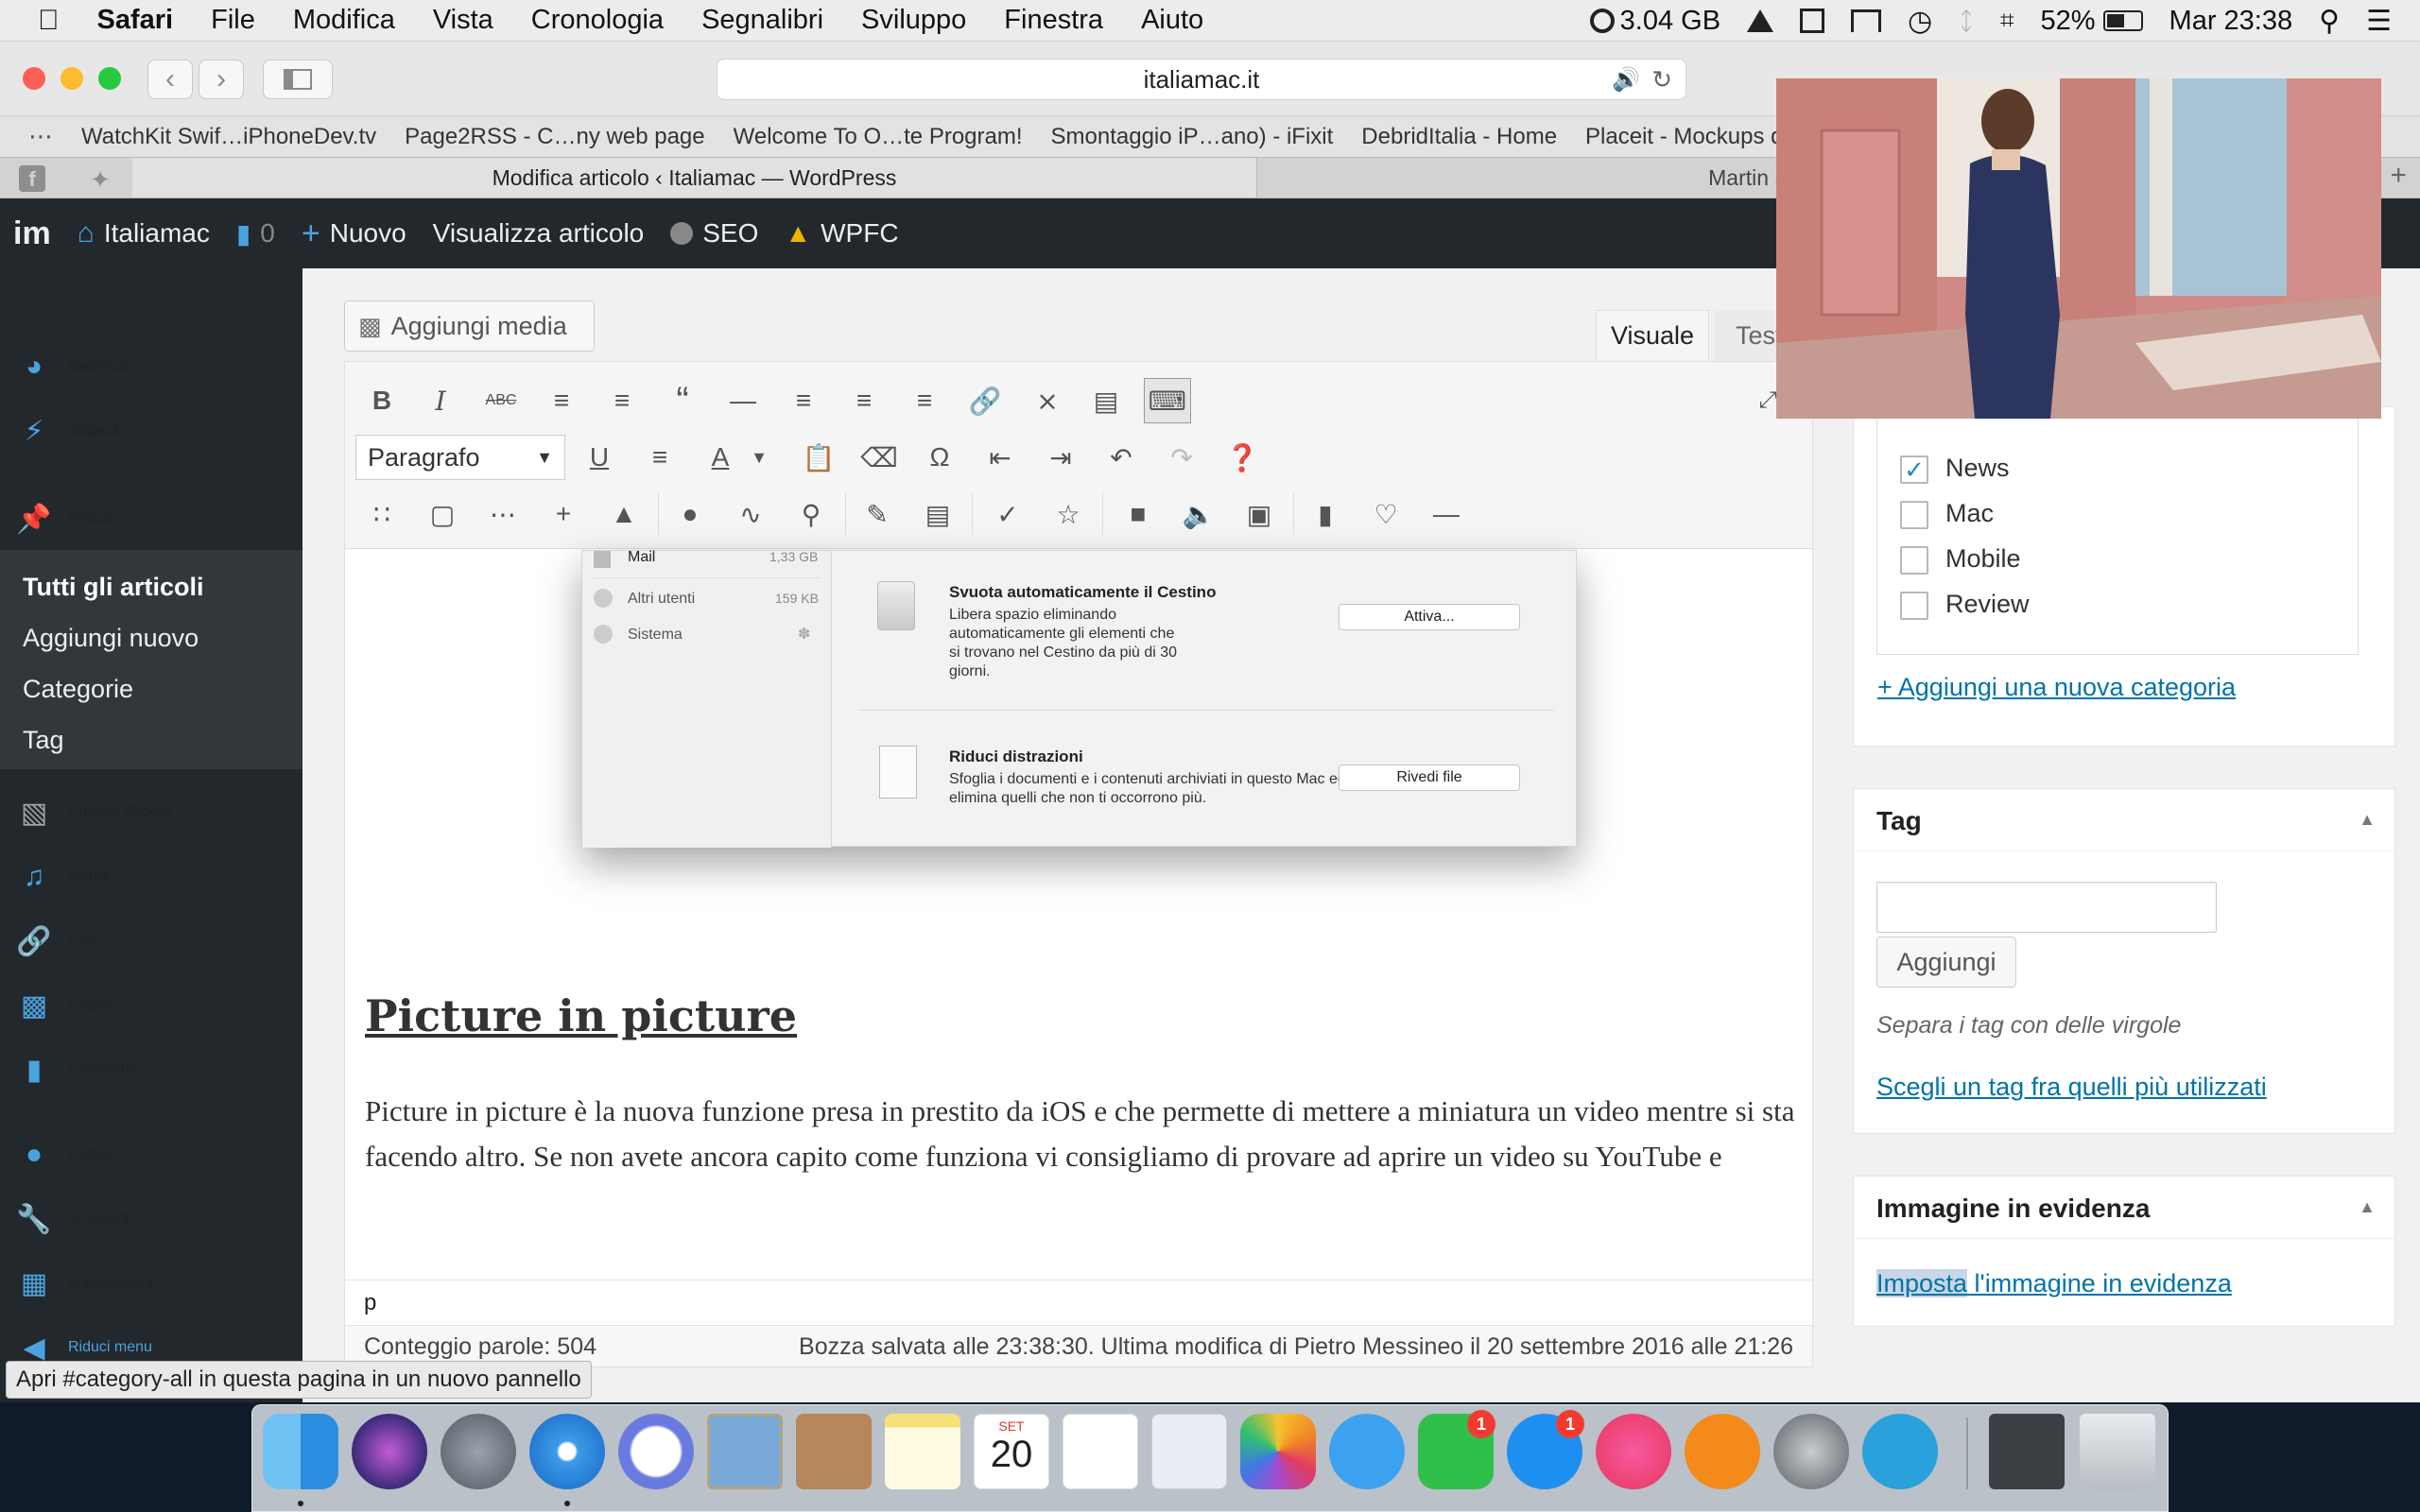 This screenshot has height=1512, width=2420. What do you see at coordinates (2379, 21) in the screenshot?
I see `notification-center-icon: ☰` at bounding box center [2379, 21].